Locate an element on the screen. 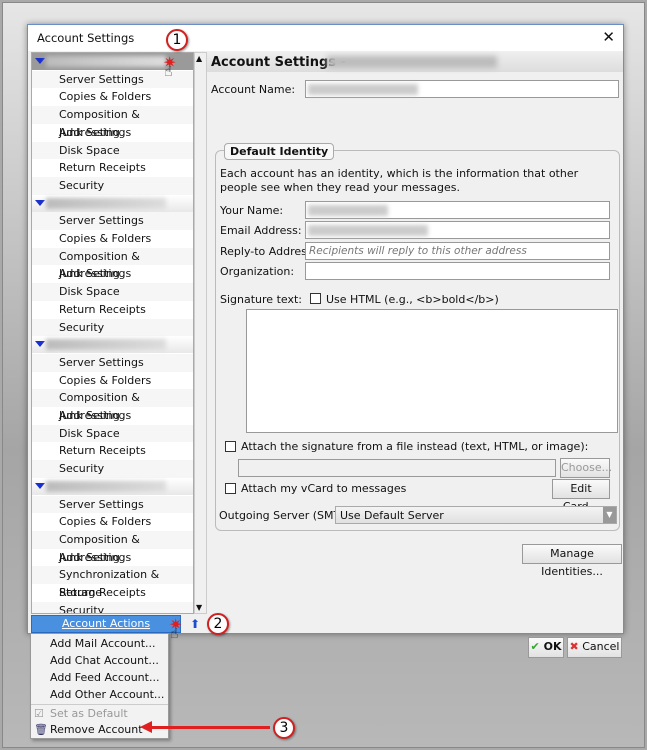 The image size is (647, 750). vcard-checkbox is located at coordinates (230, 488).